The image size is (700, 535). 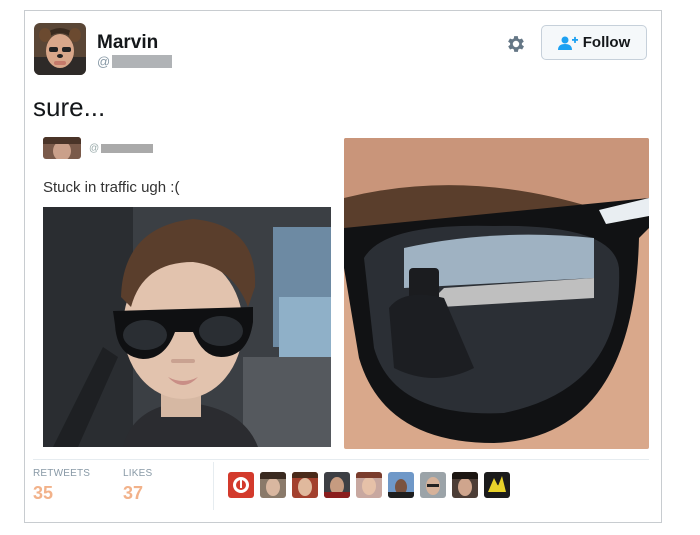 I want to click on likes-stat: LIKES 37, so click(x=137, y=486).